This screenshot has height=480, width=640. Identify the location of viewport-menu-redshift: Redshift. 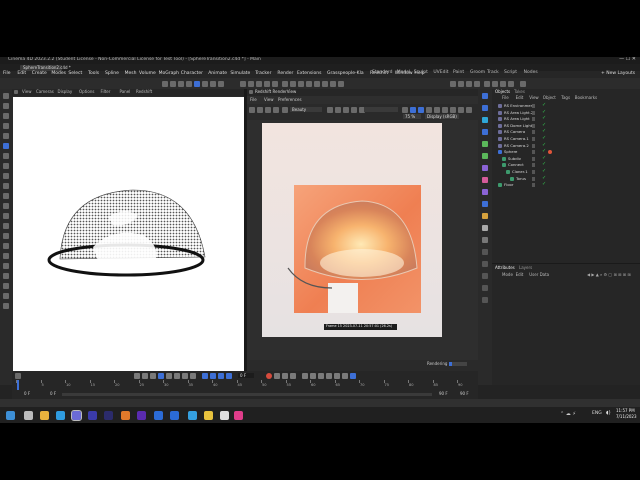
(144, 92).